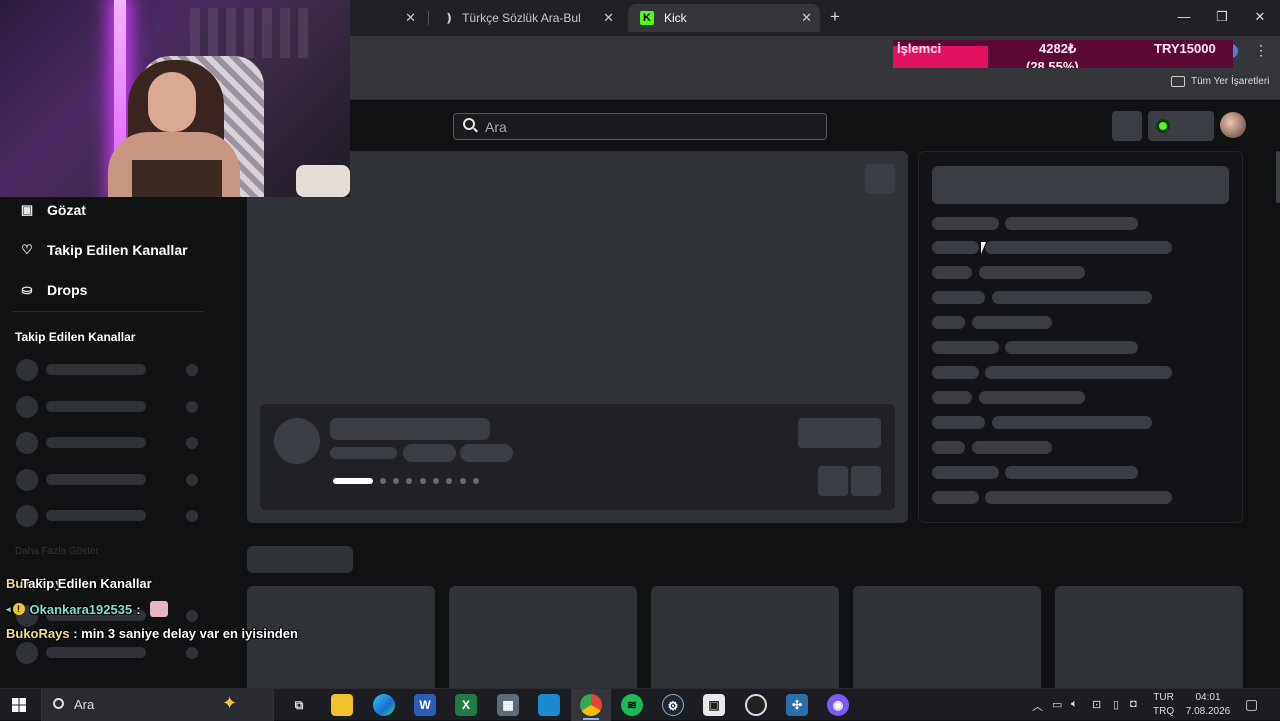  I want to click on show-more-link: Daha Fazla Göster, so click(57, 551).